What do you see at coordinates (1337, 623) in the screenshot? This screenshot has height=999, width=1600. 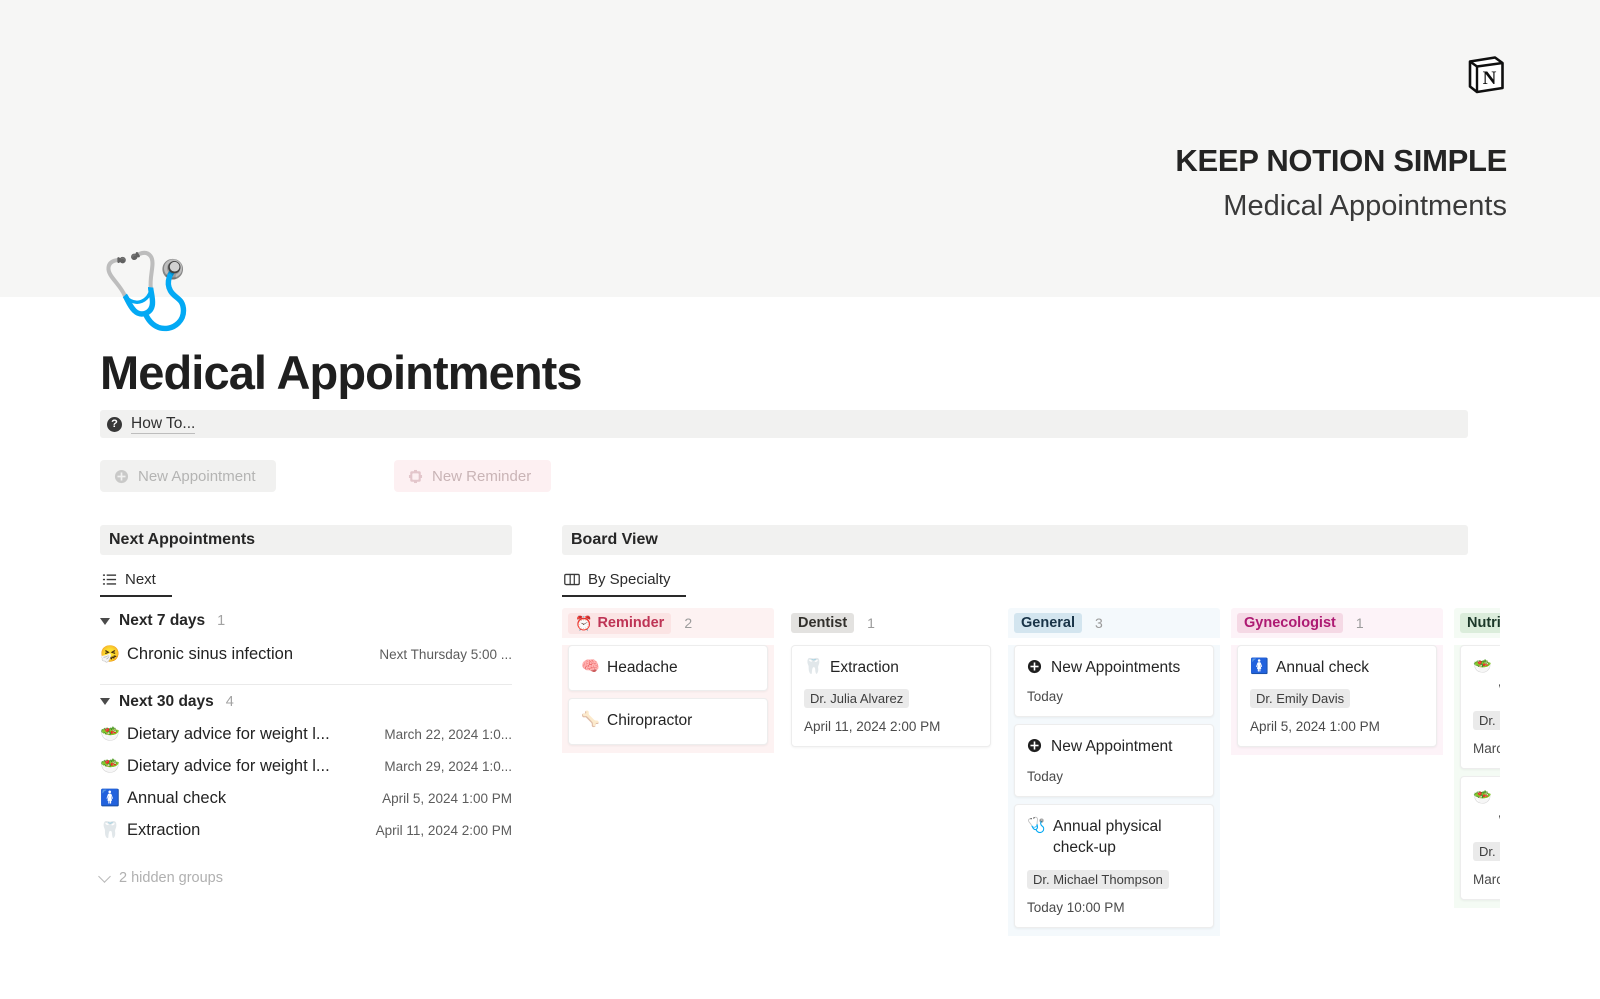 I see `board-column-header: Gynecologist 1` at bounding box center [1337, 623].